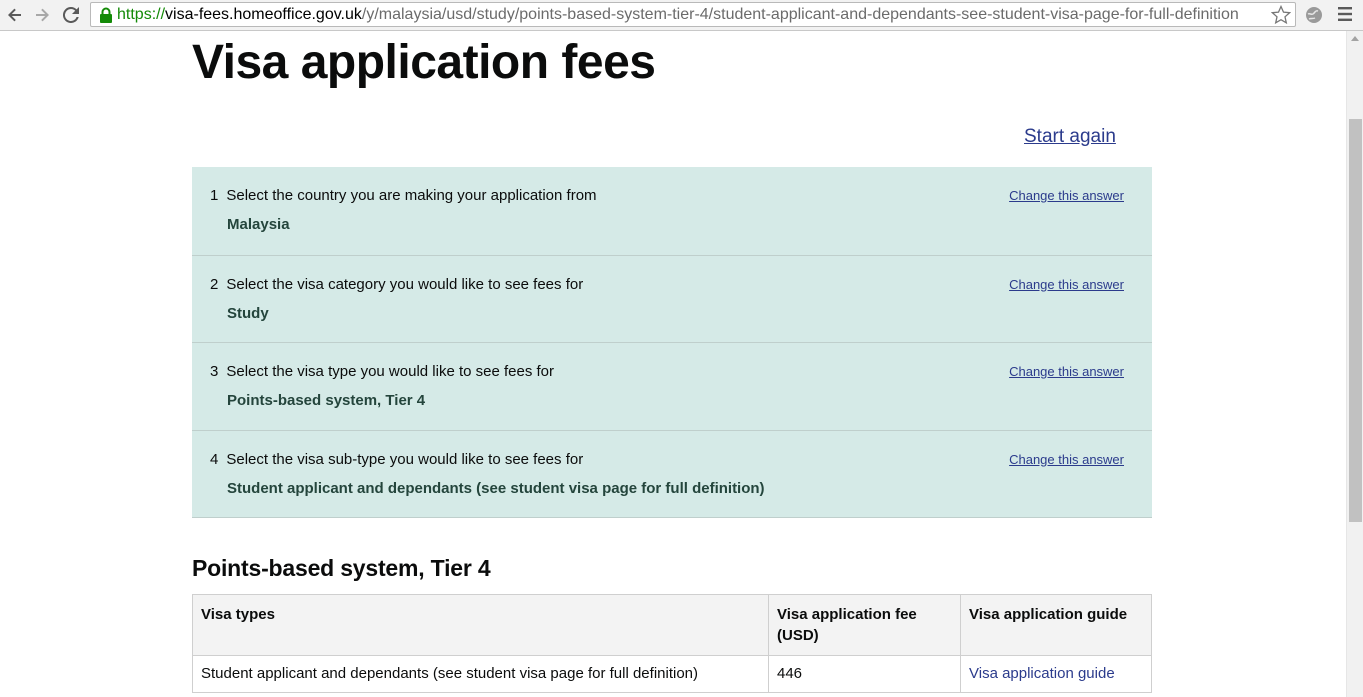 The width and height of the screenshot is (1363, 697). I want to click on reload-icon, so click(71, 15).